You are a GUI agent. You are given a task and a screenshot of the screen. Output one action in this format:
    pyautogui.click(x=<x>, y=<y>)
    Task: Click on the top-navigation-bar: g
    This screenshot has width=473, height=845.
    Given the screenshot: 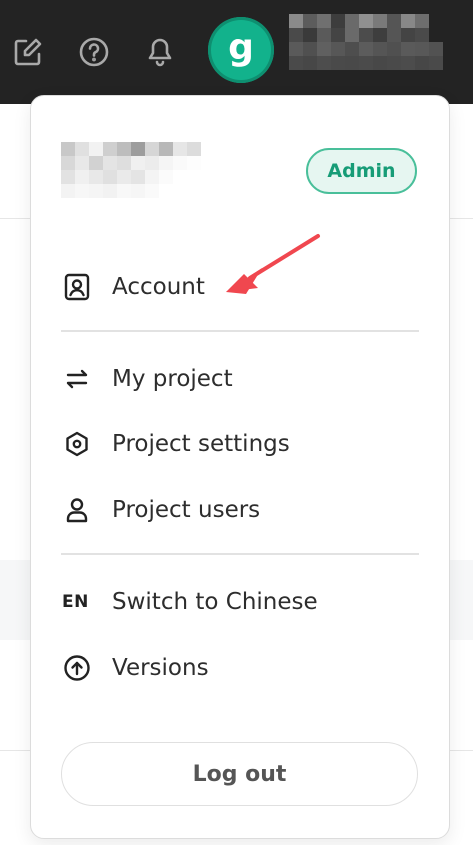 What is the action you would take?
    pyautogui.click(x=236, y=52)
    